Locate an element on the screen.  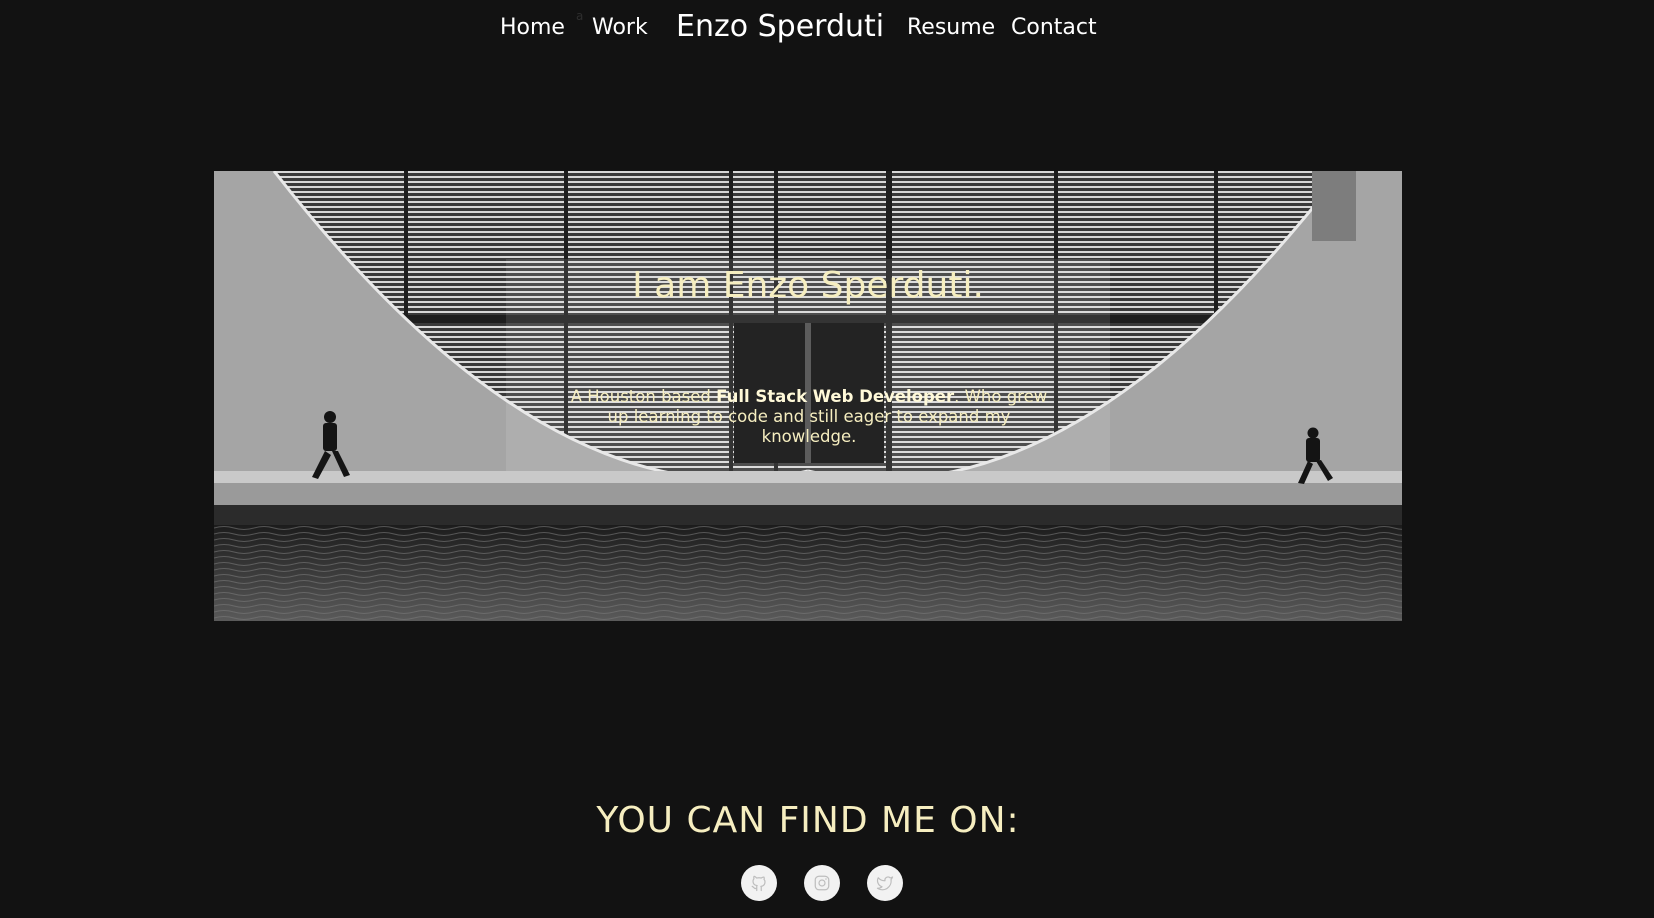
instagram-icon is located at coordinates (822, 883).